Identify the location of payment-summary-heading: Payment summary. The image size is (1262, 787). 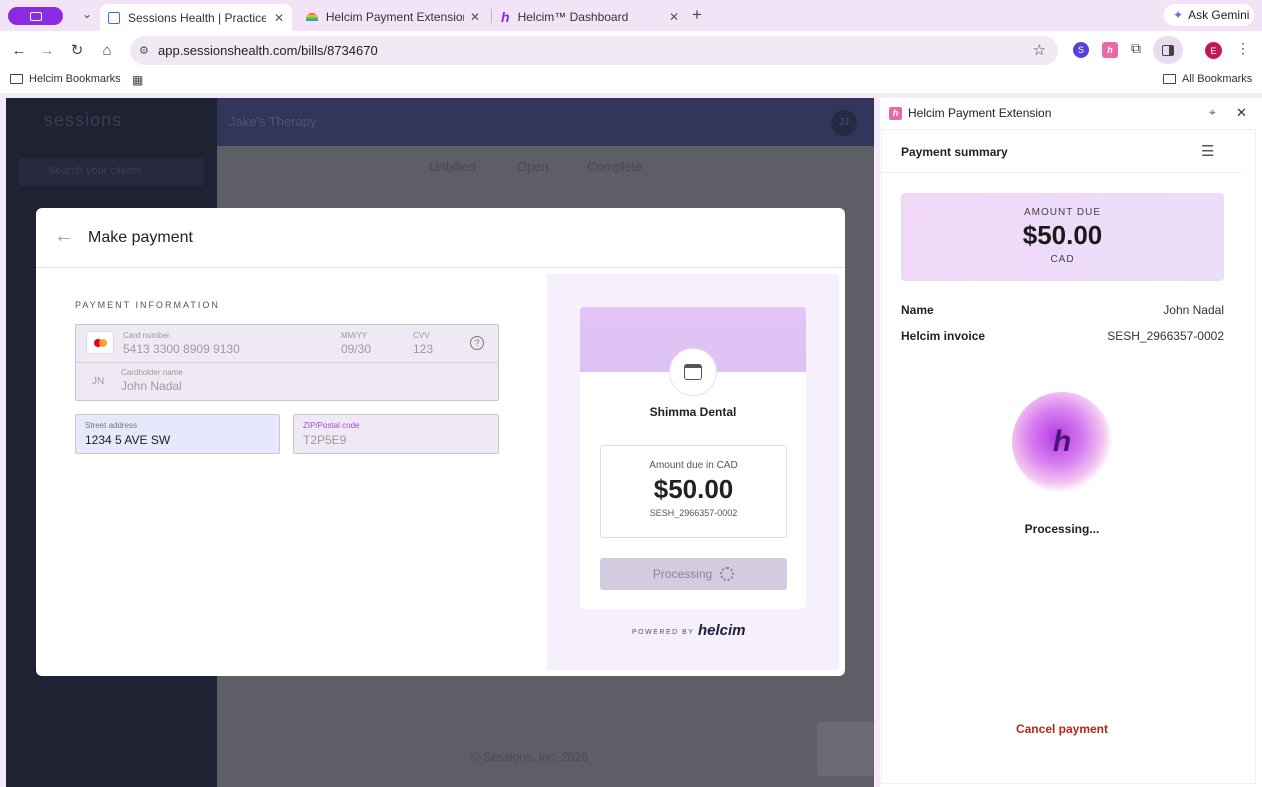
(954, 152).